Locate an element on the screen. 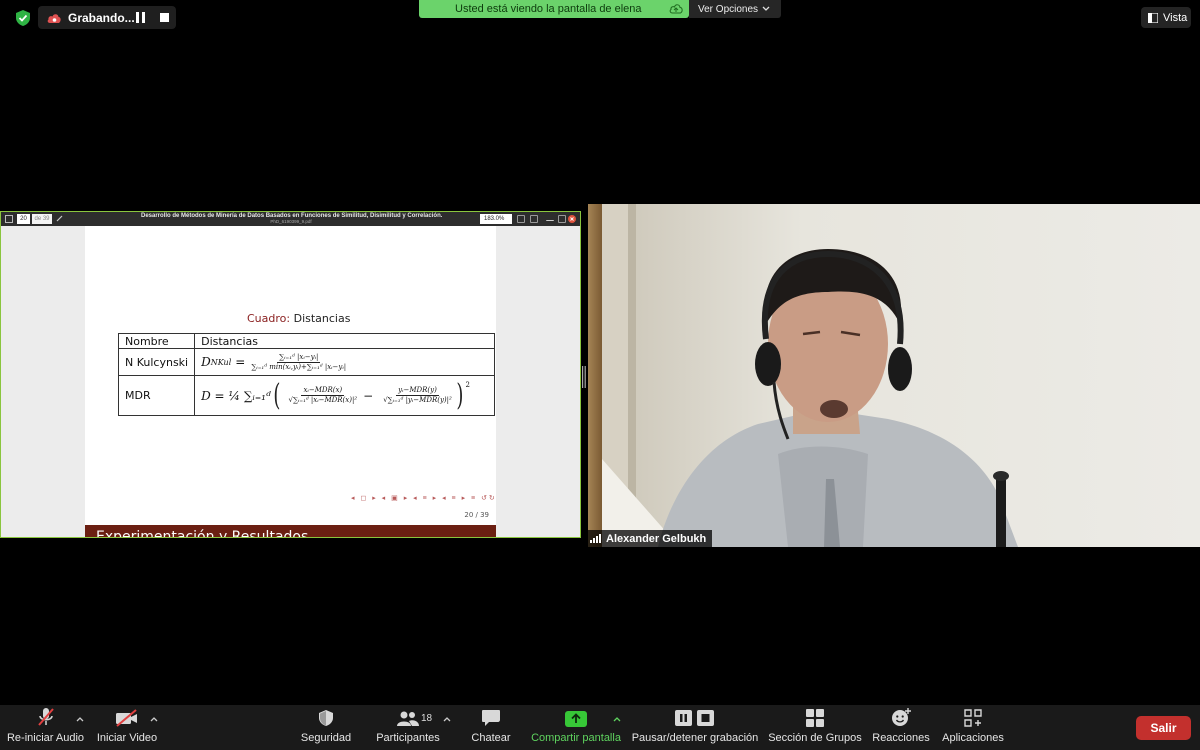 The image size is (1200, 750). participant-name-tag: Alexander Gelbukh is located at coordinates (650, 538).